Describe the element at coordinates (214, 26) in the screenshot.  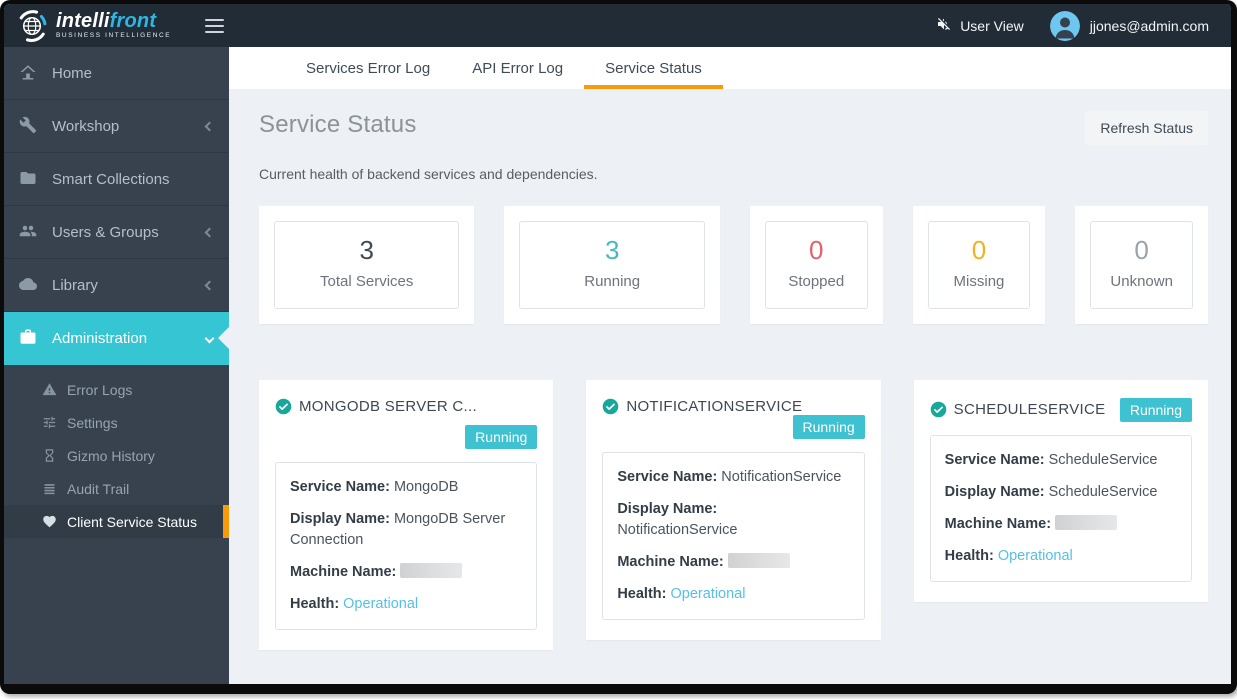
I see `hamburger-menu-icon` at that location.